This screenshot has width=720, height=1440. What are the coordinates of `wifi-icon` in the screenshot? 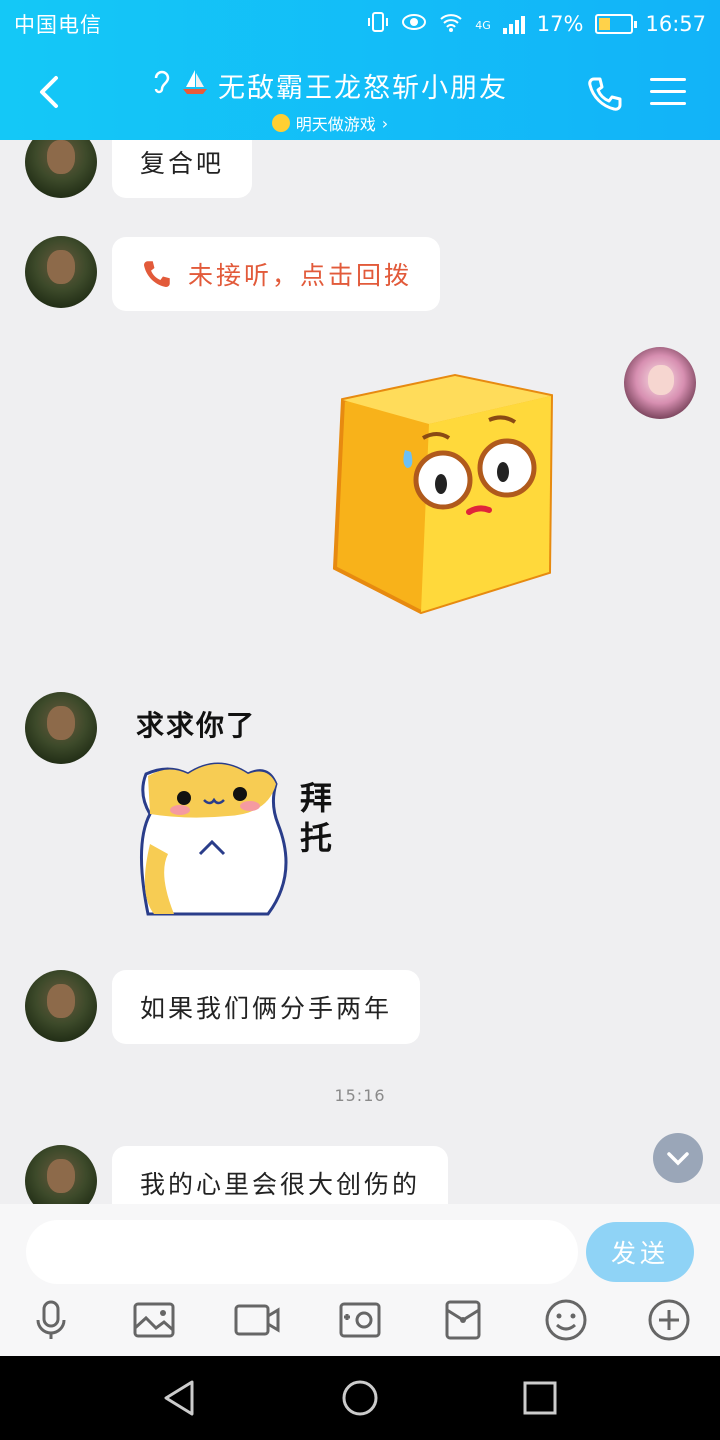 It's located at (451, 24).